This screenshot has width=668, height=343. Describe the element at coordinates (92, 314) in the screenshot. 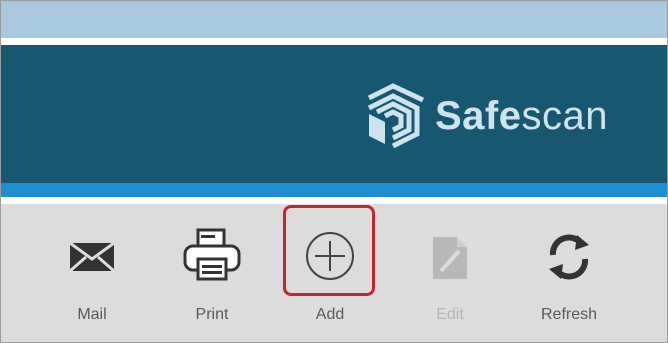

I see `mail-label: Mail` at that location.